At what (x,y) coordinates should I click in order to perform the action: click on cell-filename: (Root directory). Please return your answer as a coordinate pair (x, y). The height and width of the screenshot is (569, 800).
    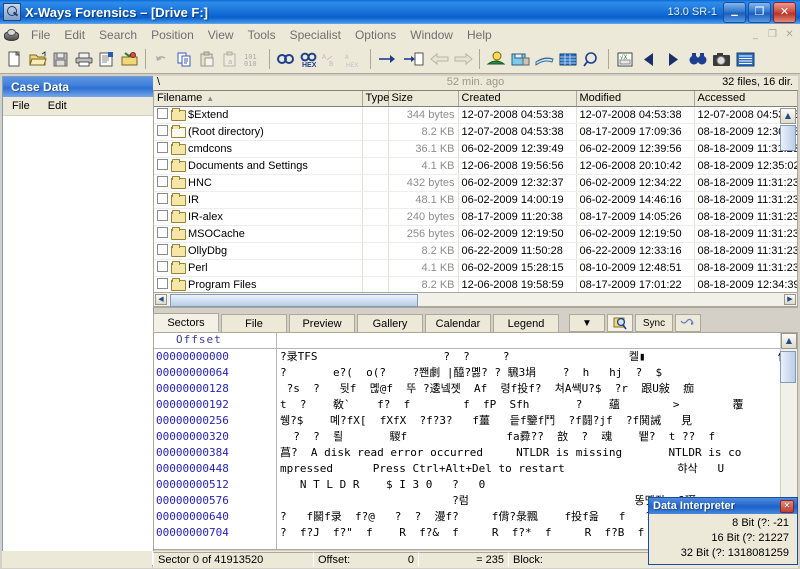
    Looking at the image, I should click on (258, 132).